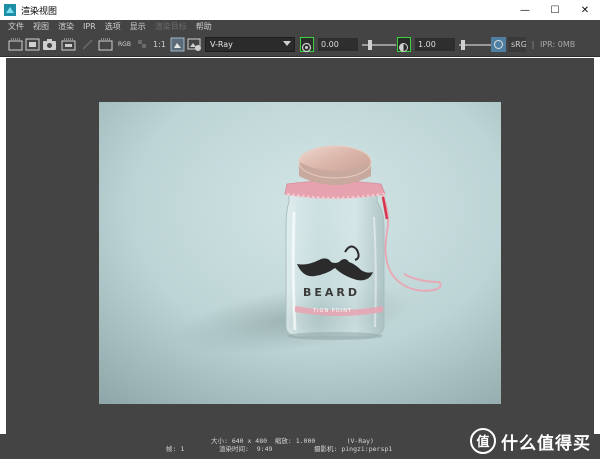 The height and width of the screenshot is (459, 600). What do you see at coordinates (403, 47) in the screenshot?
I see `gamma-icon` at bounding box center [403, 47].